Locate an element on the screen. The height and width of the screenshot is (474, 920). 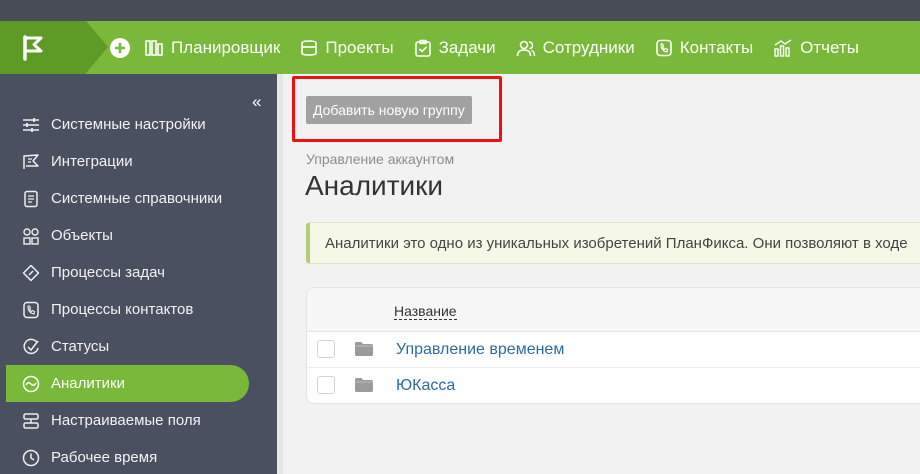
flag-logo-icon is located at coordinates (33, 47).